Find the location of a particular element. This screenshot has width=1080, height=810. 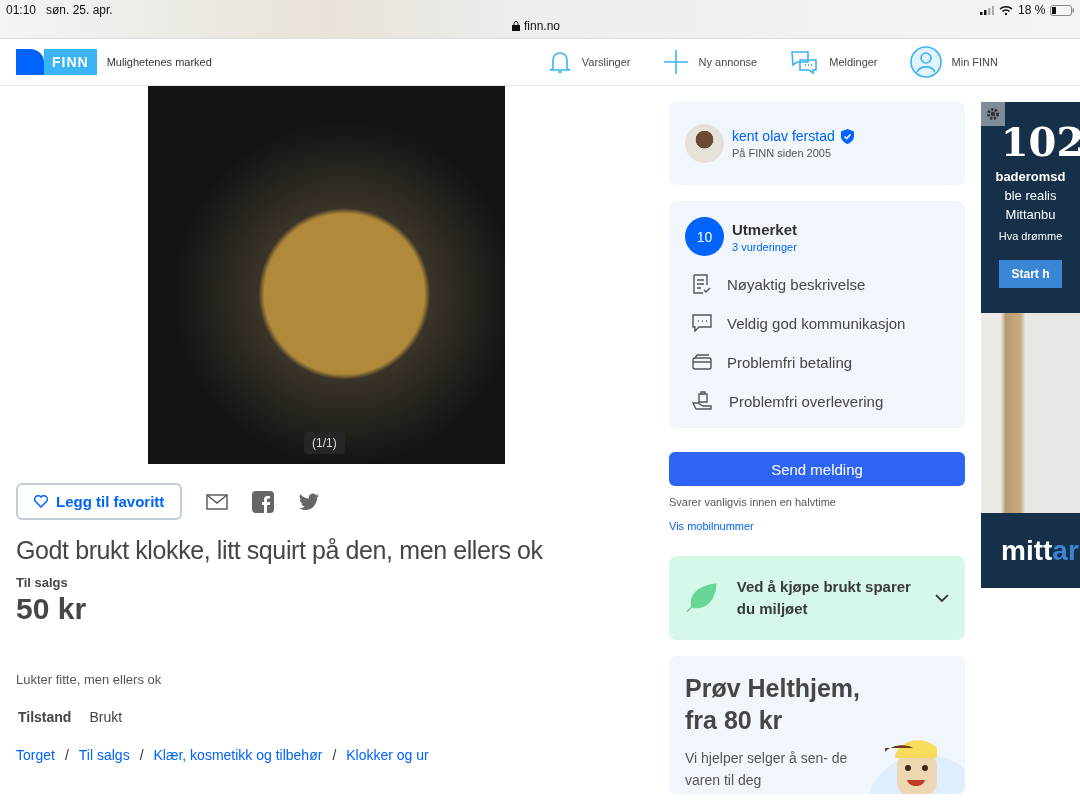

ad-text: baderomsd is located at coordinates (1030, 176).